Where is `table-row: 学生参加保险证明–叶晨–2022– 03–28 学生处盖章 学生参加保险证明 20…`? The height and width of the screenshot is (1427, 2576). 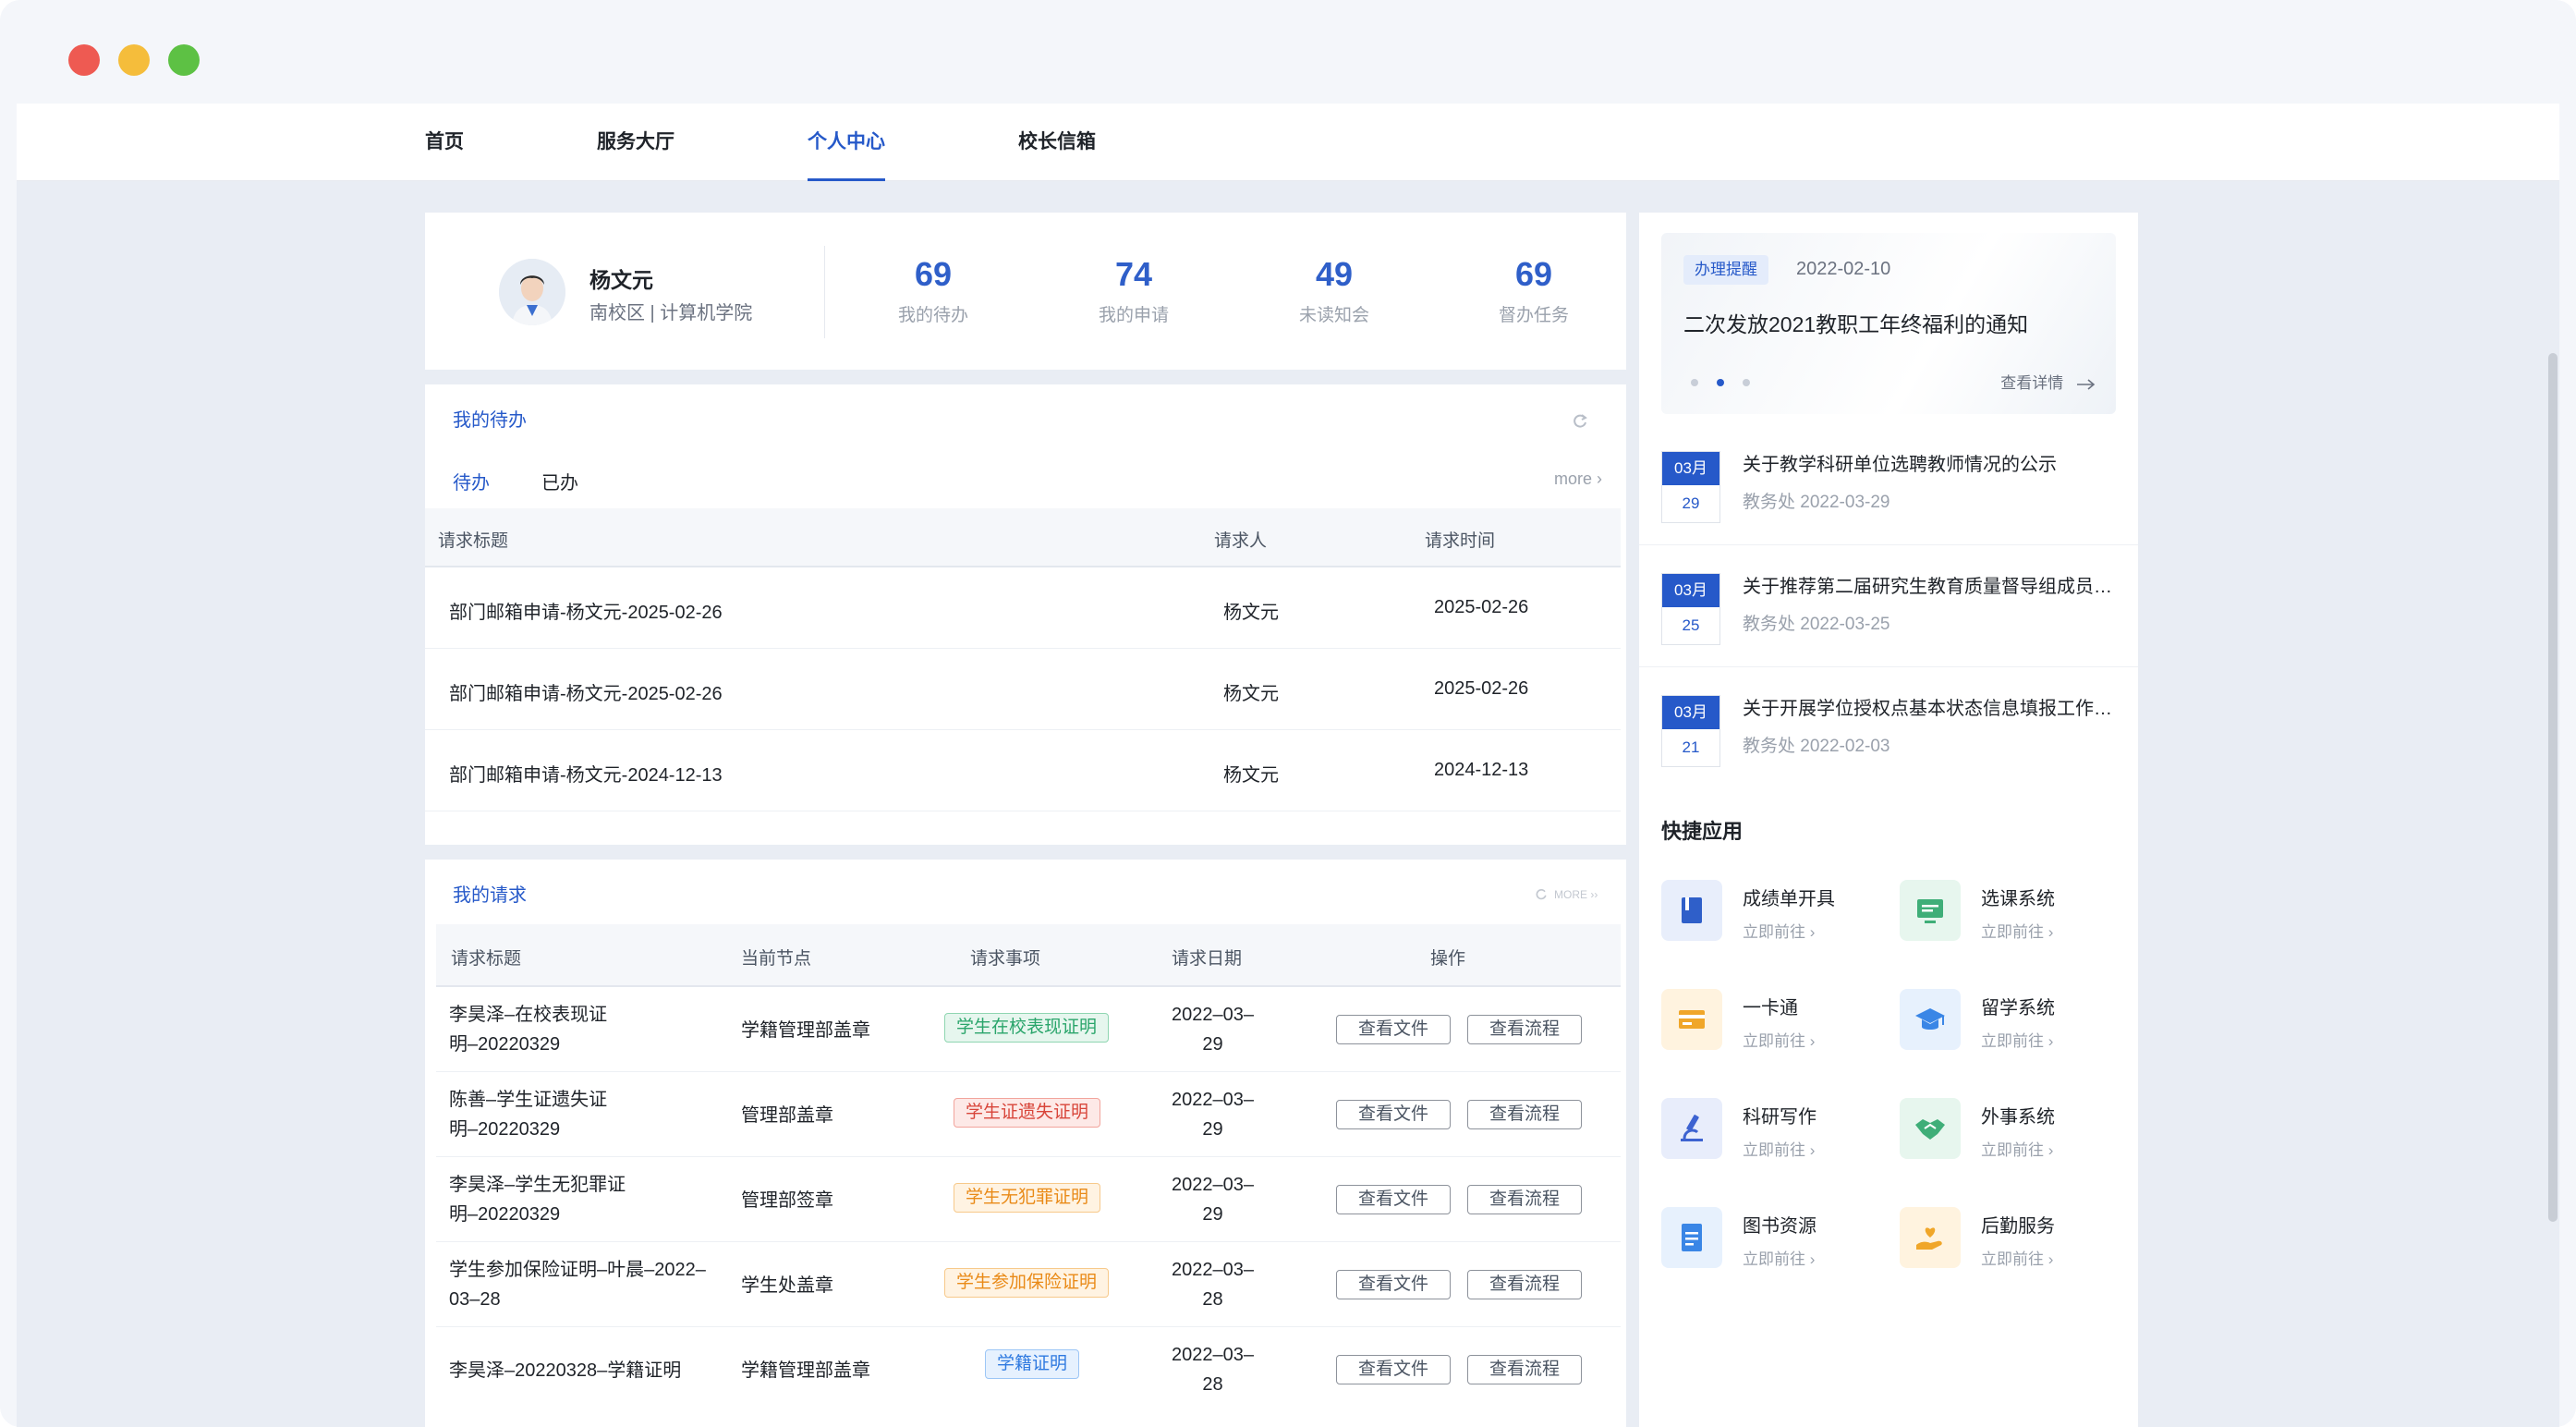 table-row: 学生参加保险证明–叶晨–2022– 03–28 学生处盖章 学生参加保险证明 20… is located at coordinates (1028, 1284).